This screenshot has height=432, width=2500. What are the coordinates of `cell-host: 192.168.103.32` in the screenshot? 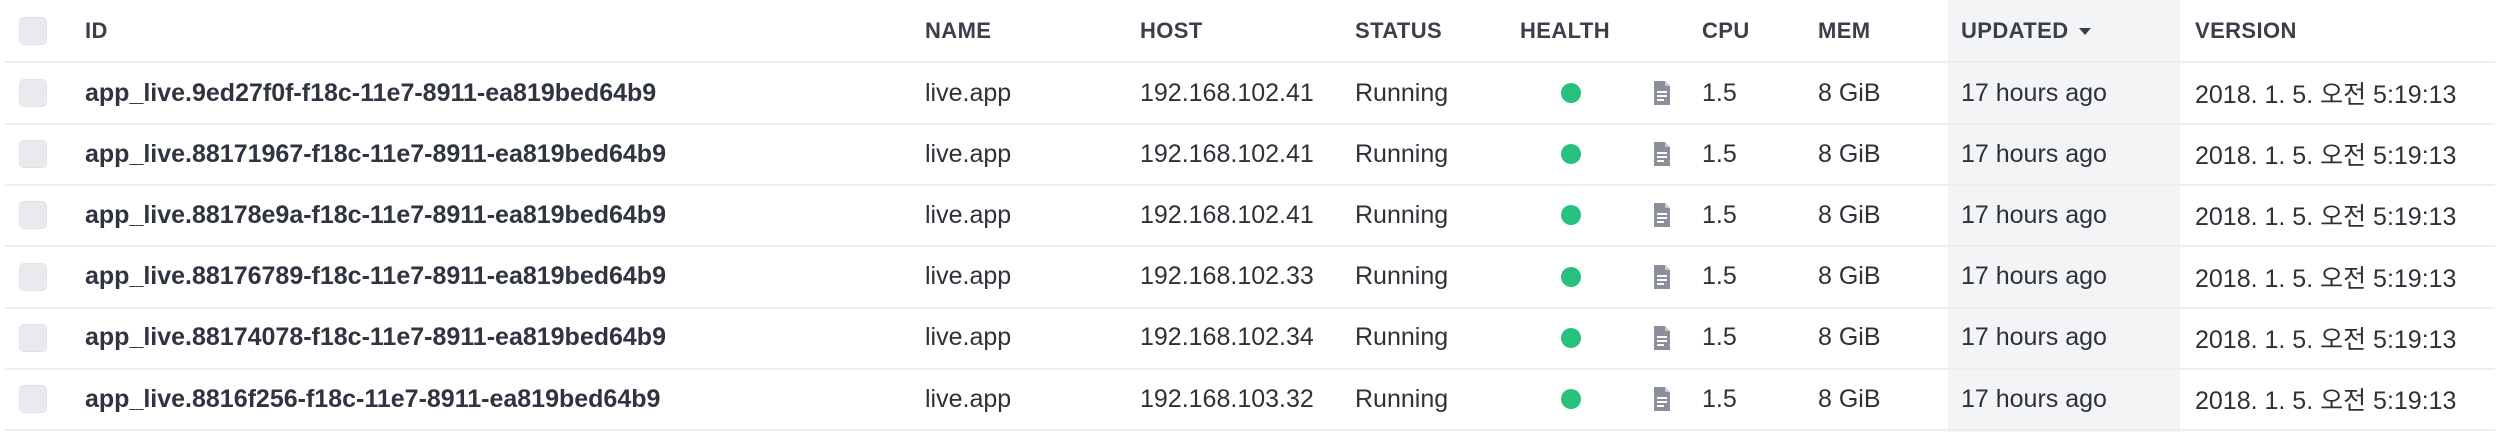 It's located at (1227, 398).